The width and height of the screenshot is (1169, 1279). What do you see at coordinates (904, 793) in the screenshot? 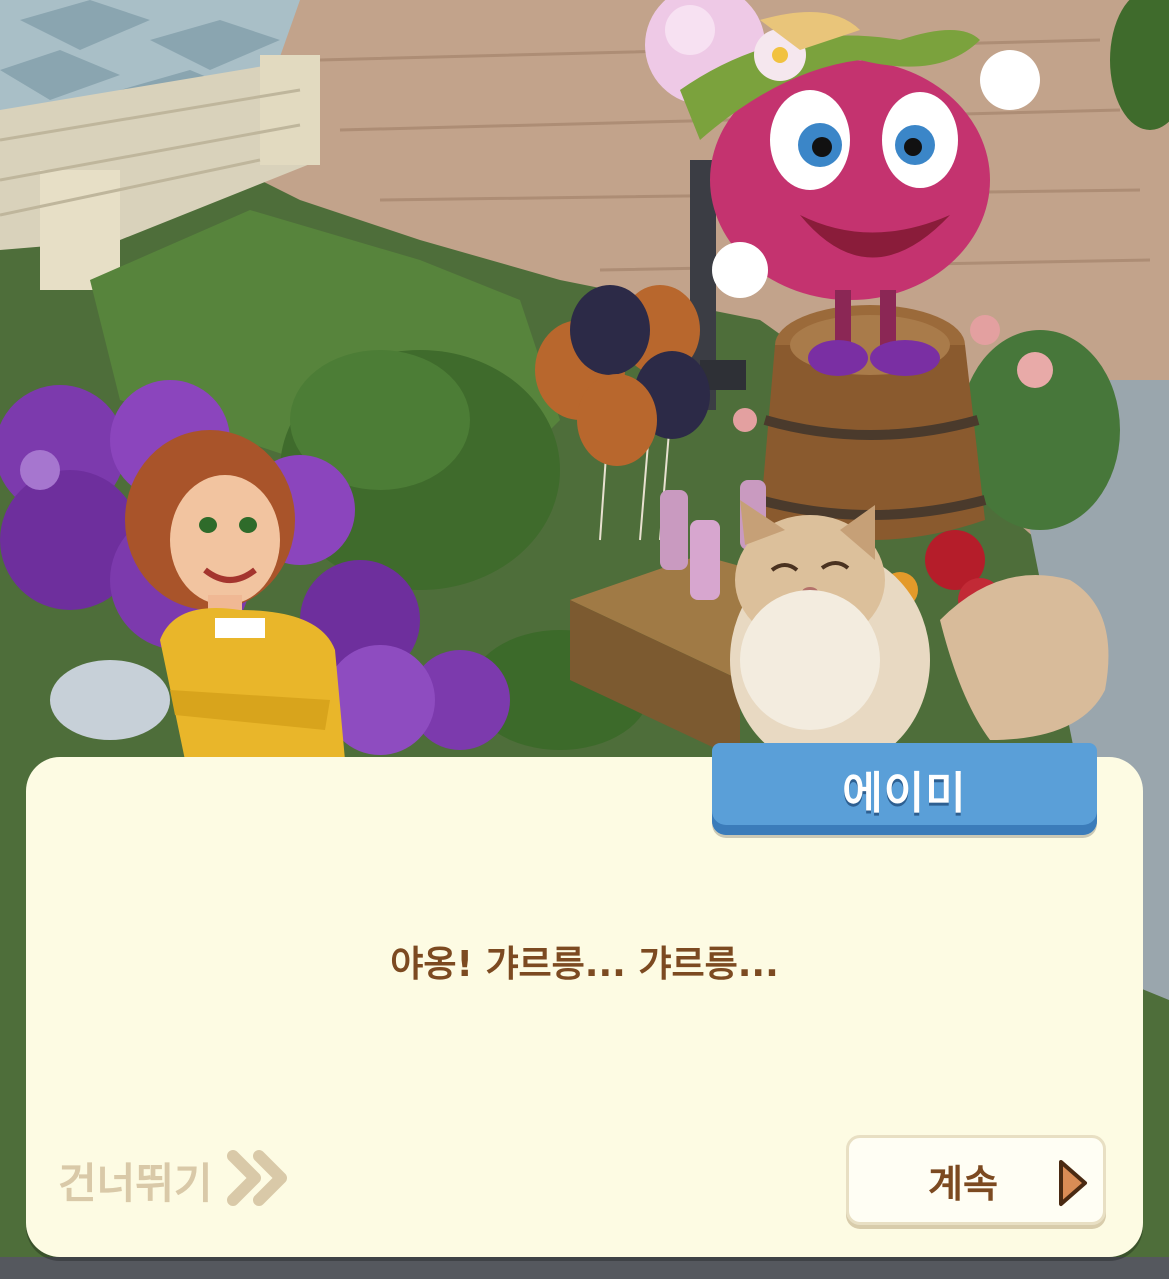
I see `speaker-name: 에이미` at bounding box center [904, 793].